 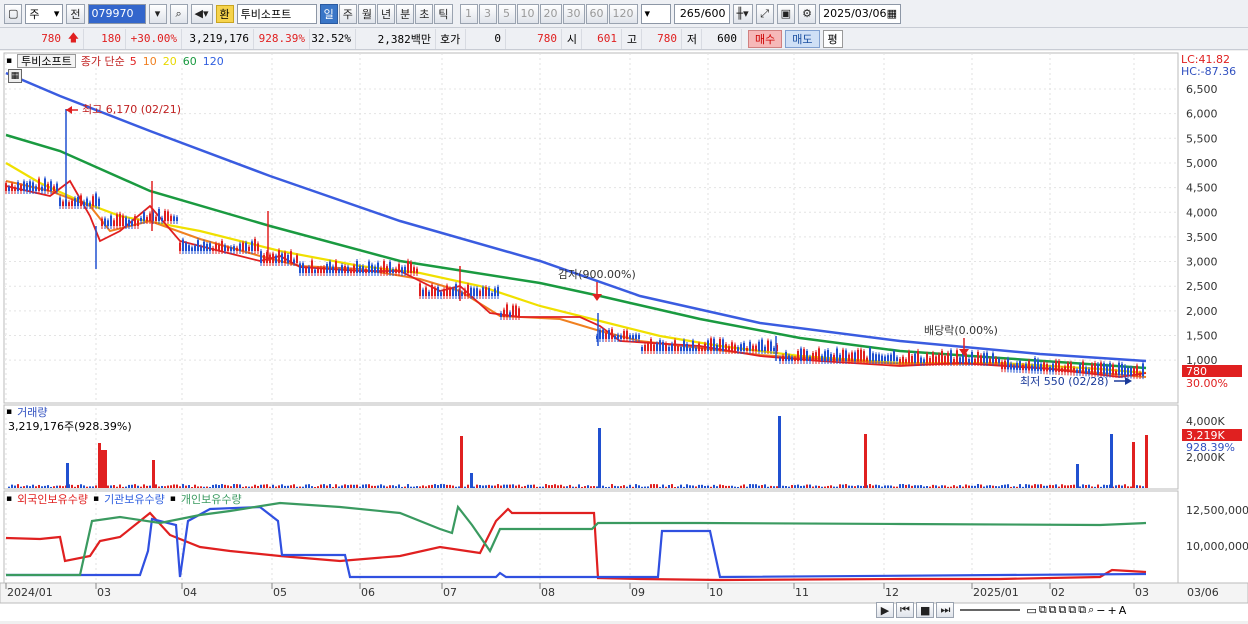 What do you see at coordinates (347, 13) in the screenshot?
I see `interval-tab-1: 주` at bounding box center [347, 13].